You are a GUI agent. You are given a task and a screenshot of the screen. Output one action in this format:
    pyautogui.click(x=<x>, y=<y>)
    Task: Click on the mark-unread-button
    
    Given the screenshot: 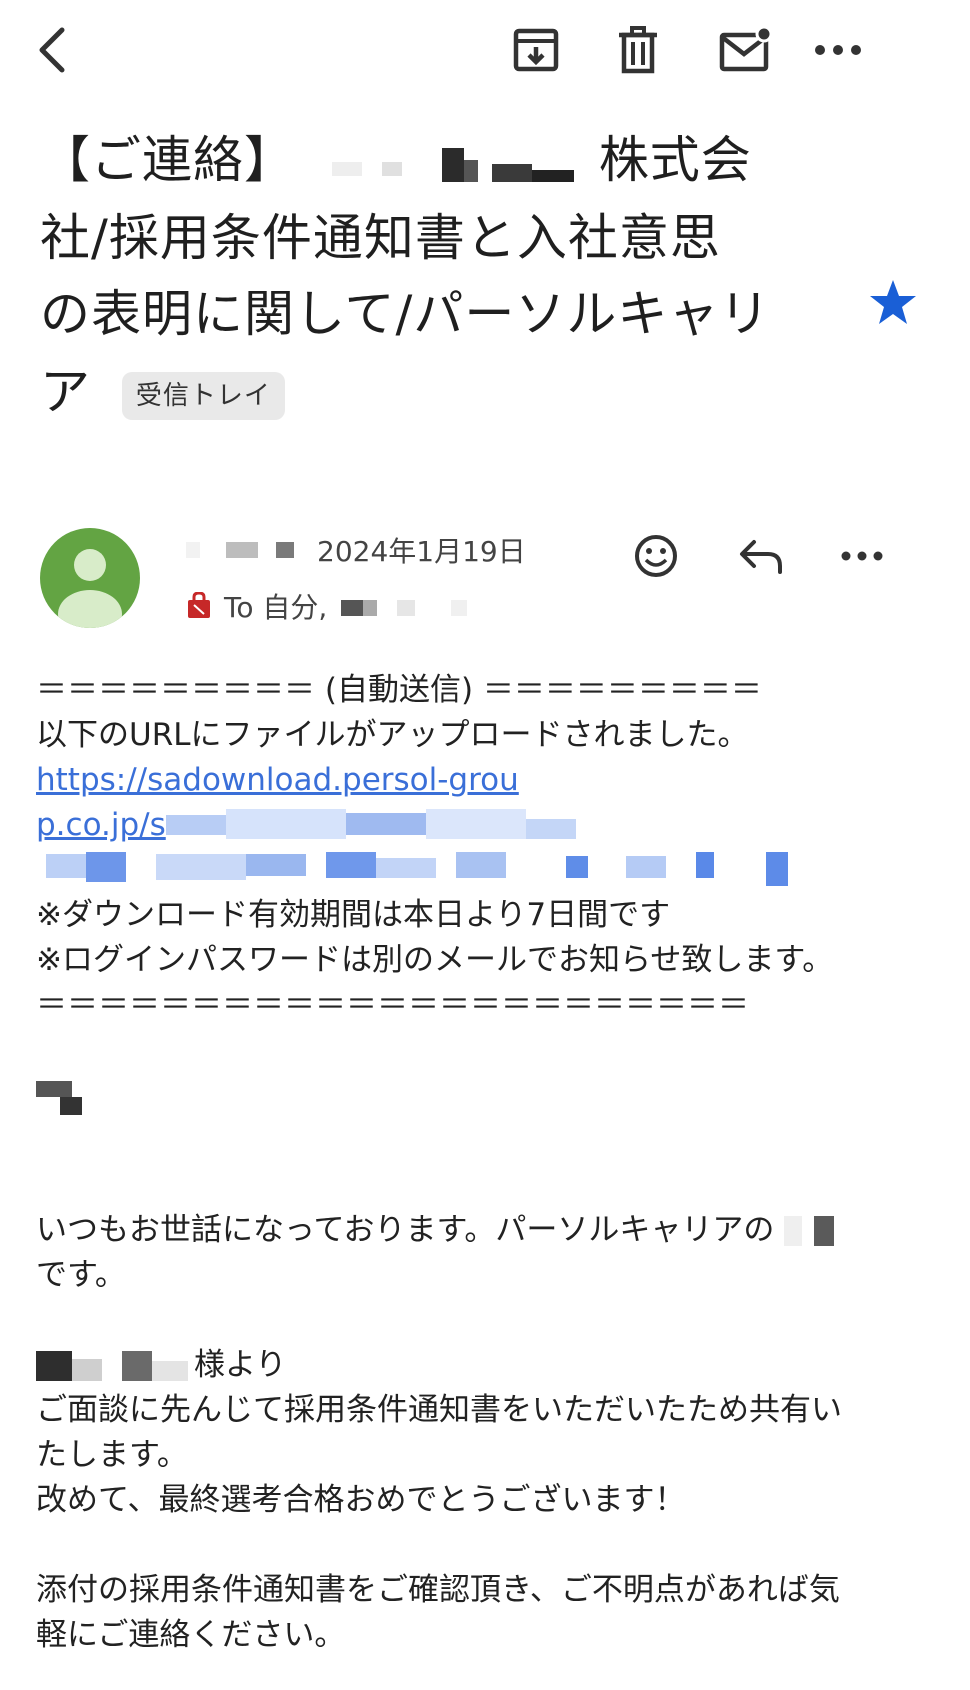 What is the action you would take?
    pyautogui.click(x=746, y=50)
    